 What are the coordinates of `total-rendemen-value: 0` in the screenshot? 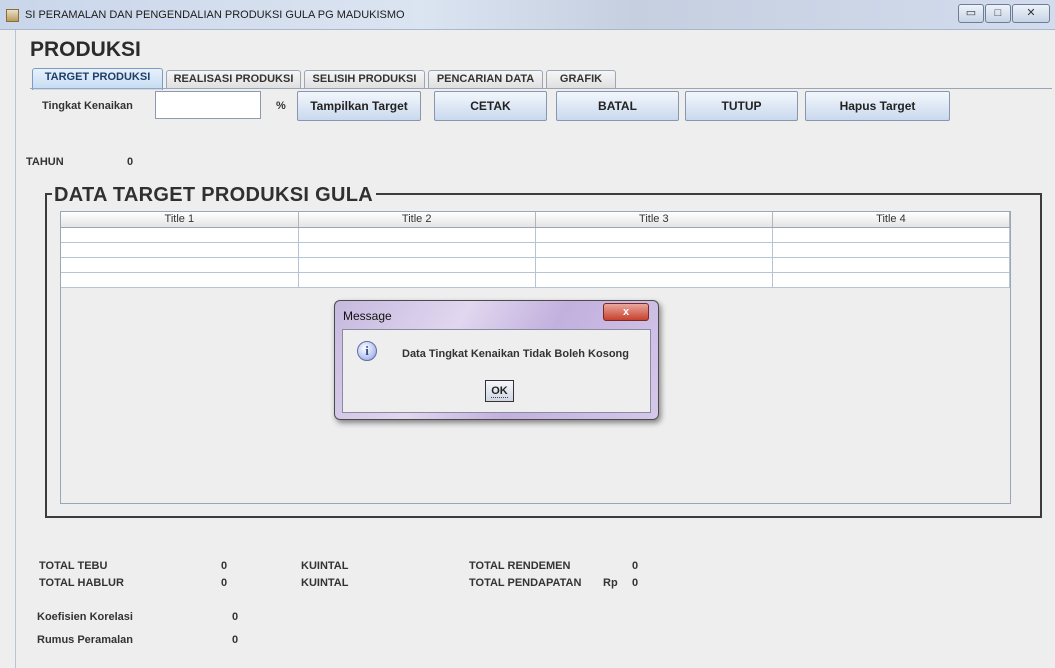 It's located at (635, 566).